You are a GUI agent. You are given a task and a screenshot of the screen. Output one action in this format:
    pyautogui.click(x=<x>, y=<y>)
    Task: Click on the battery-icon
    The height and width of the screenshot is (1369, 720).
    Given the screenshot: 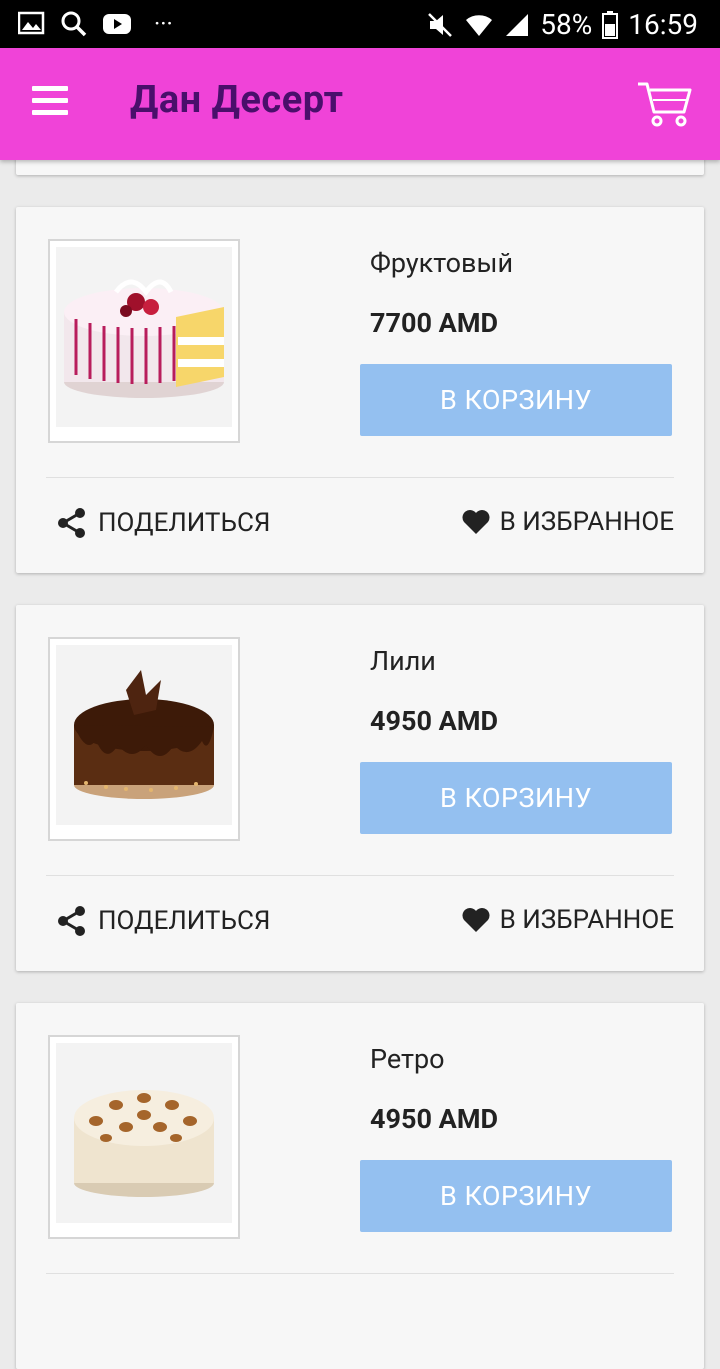 What is the action you would take?
    pyautogui.click(x=610, y=24)
    